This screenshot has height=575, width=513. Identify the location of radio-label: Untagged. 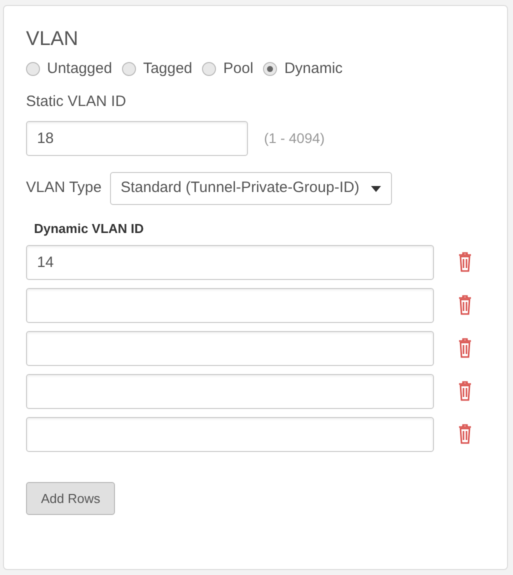
(79, 69).